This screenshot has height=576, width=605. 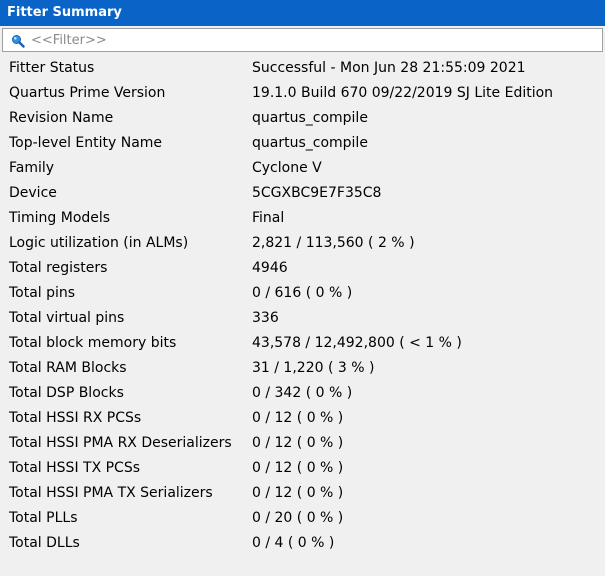 What do you see at coordinates (75, 418) in the screenshot?
I see `row-label: Total HSSI RX PCSs` at bounding box center [75, 418].